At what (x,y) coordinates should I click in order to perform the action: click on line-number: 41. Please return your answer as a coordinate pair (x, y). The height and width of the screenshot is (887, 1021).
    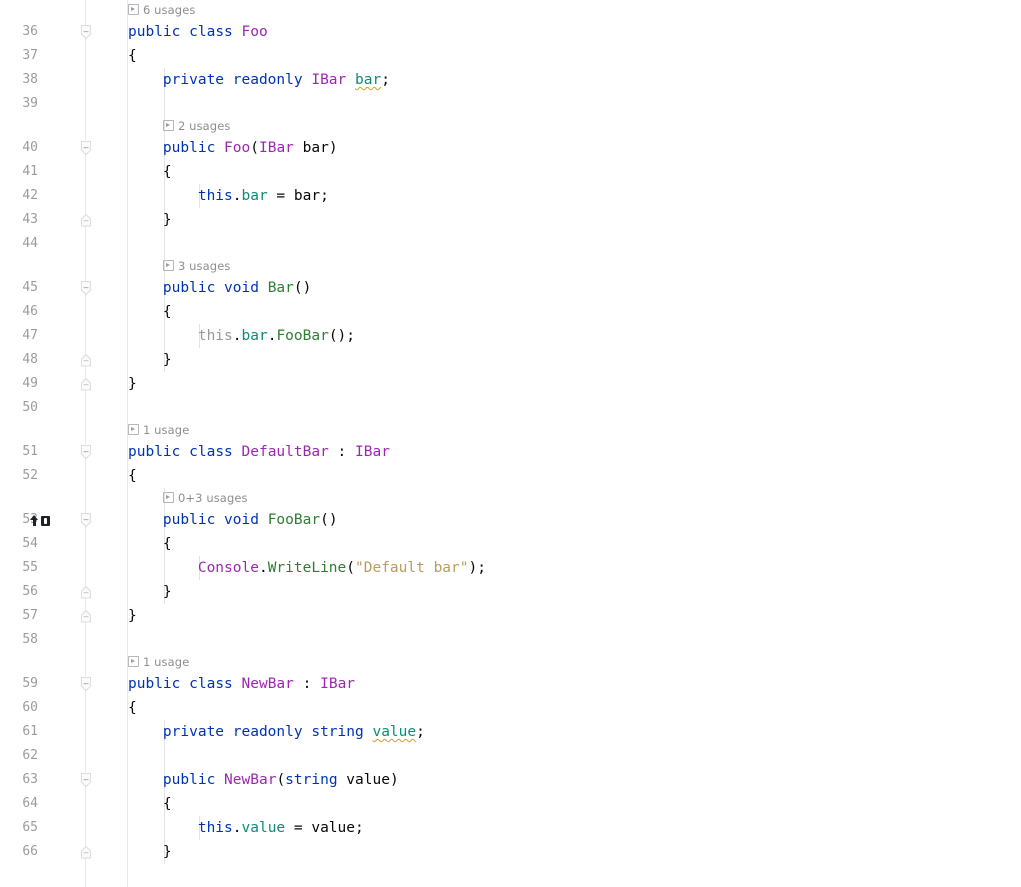
    Looking at the image, I should click on (19, 172).